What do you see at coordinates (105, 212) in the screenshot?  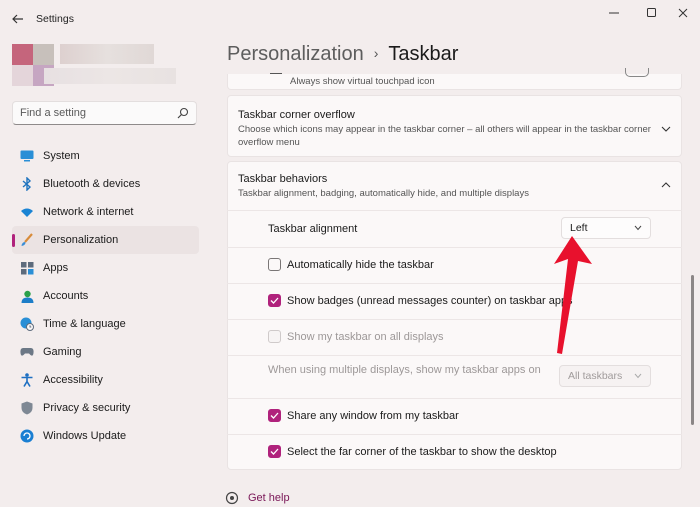 I see `sidebar-item-network: Network & internet` at bounding box center [105, 212].